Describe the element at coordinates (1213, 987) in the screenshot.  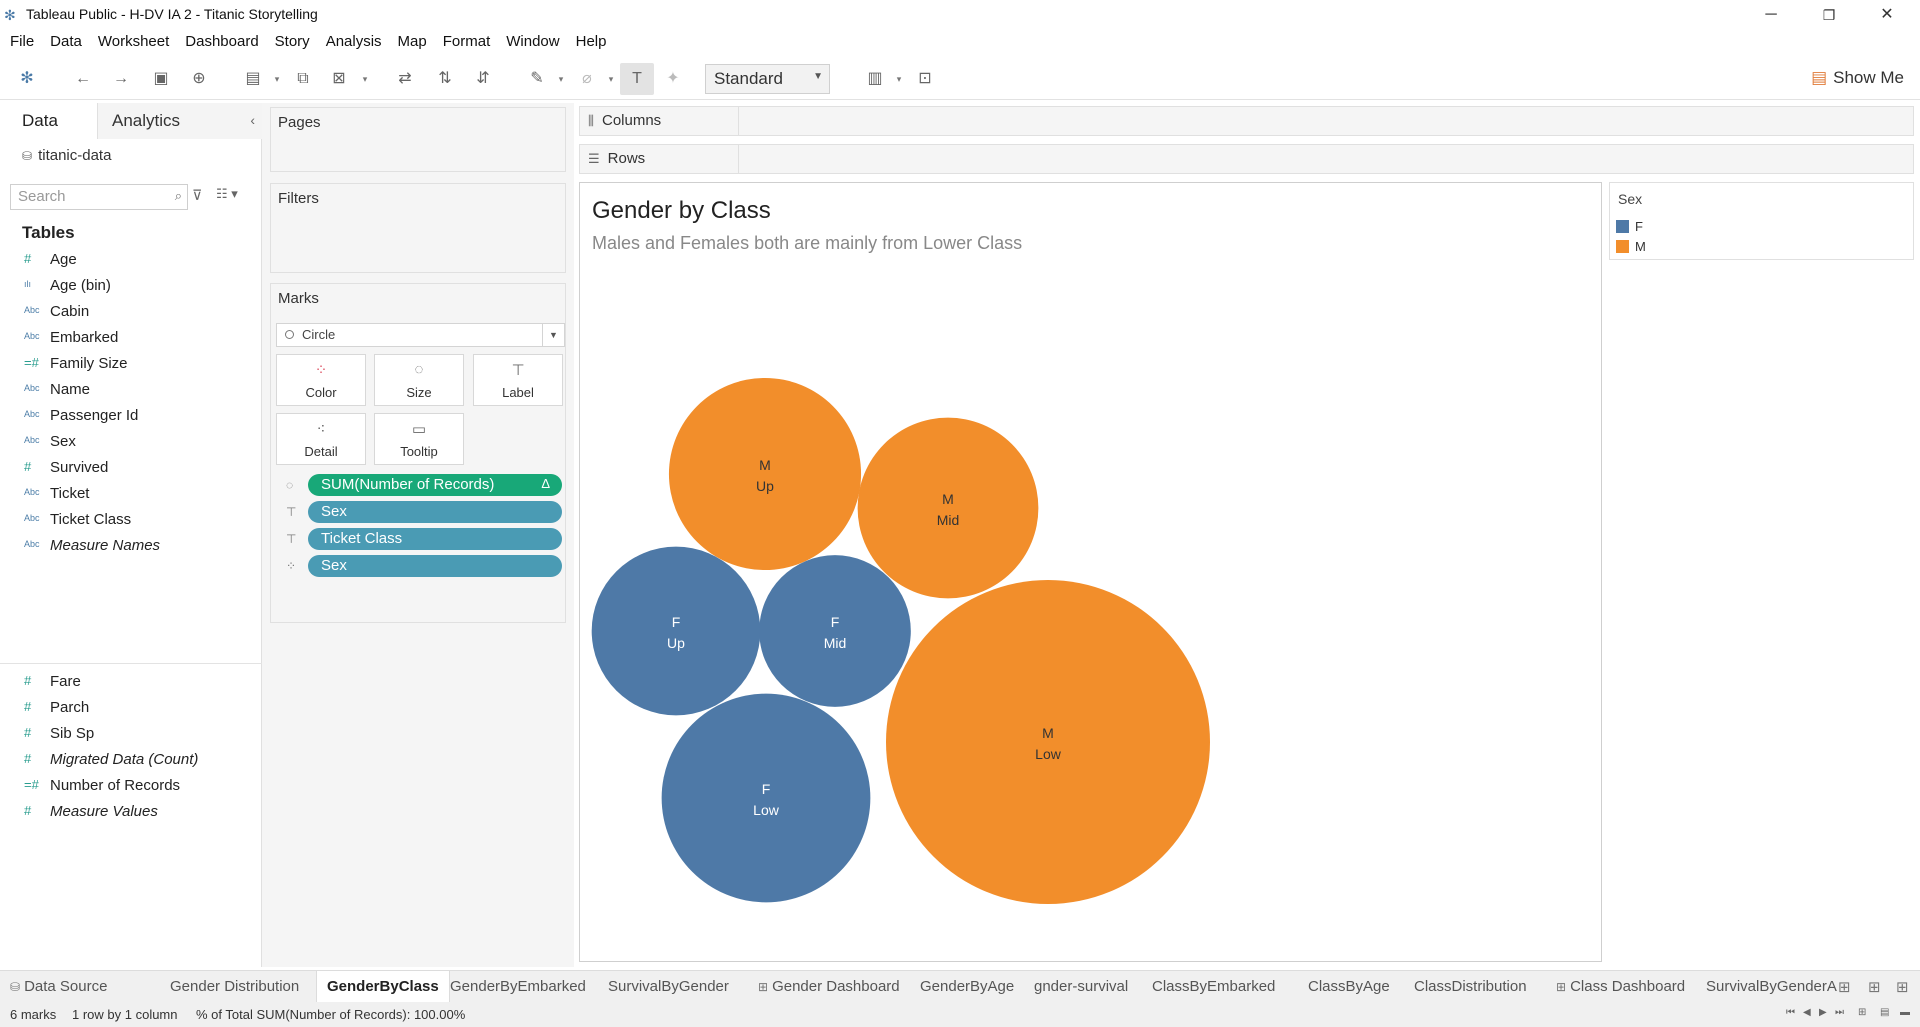
I see `sheet-tab: ClassByEmbarked` at that location.